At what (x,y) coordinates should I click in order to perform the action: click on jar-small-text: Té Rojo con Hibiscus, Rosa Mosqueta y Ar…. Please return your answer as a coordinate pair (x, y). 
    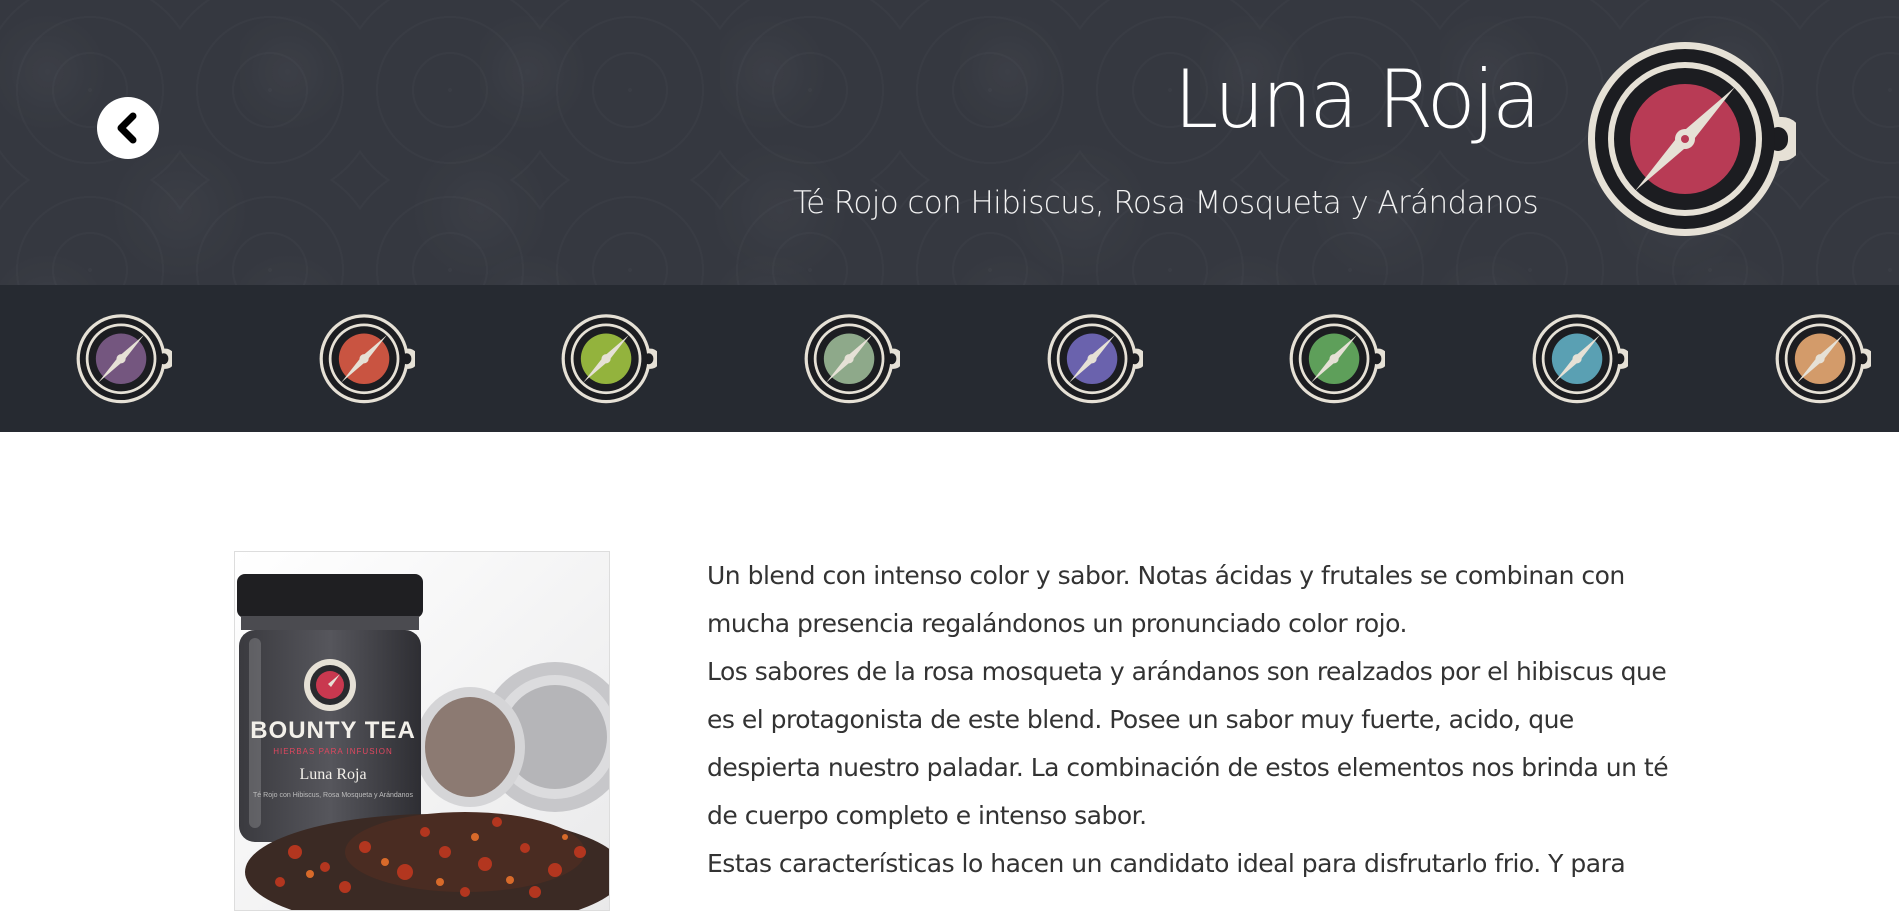
    Looking at the image, I should click on (333, 795).